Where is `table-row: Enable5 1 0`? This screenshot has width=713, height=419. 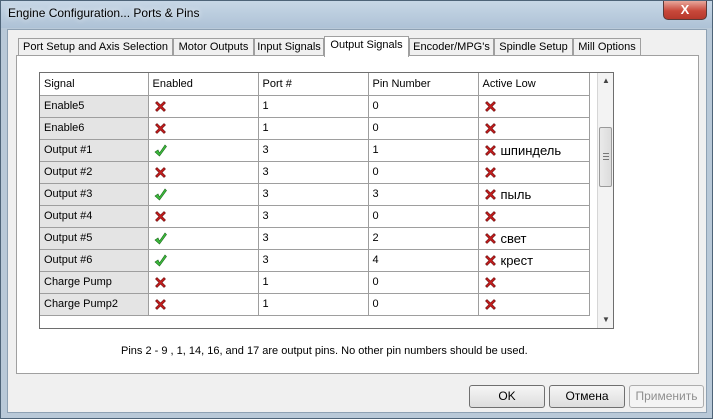
table-row: Enable5 1 0 is located at coordinates (315, 106).